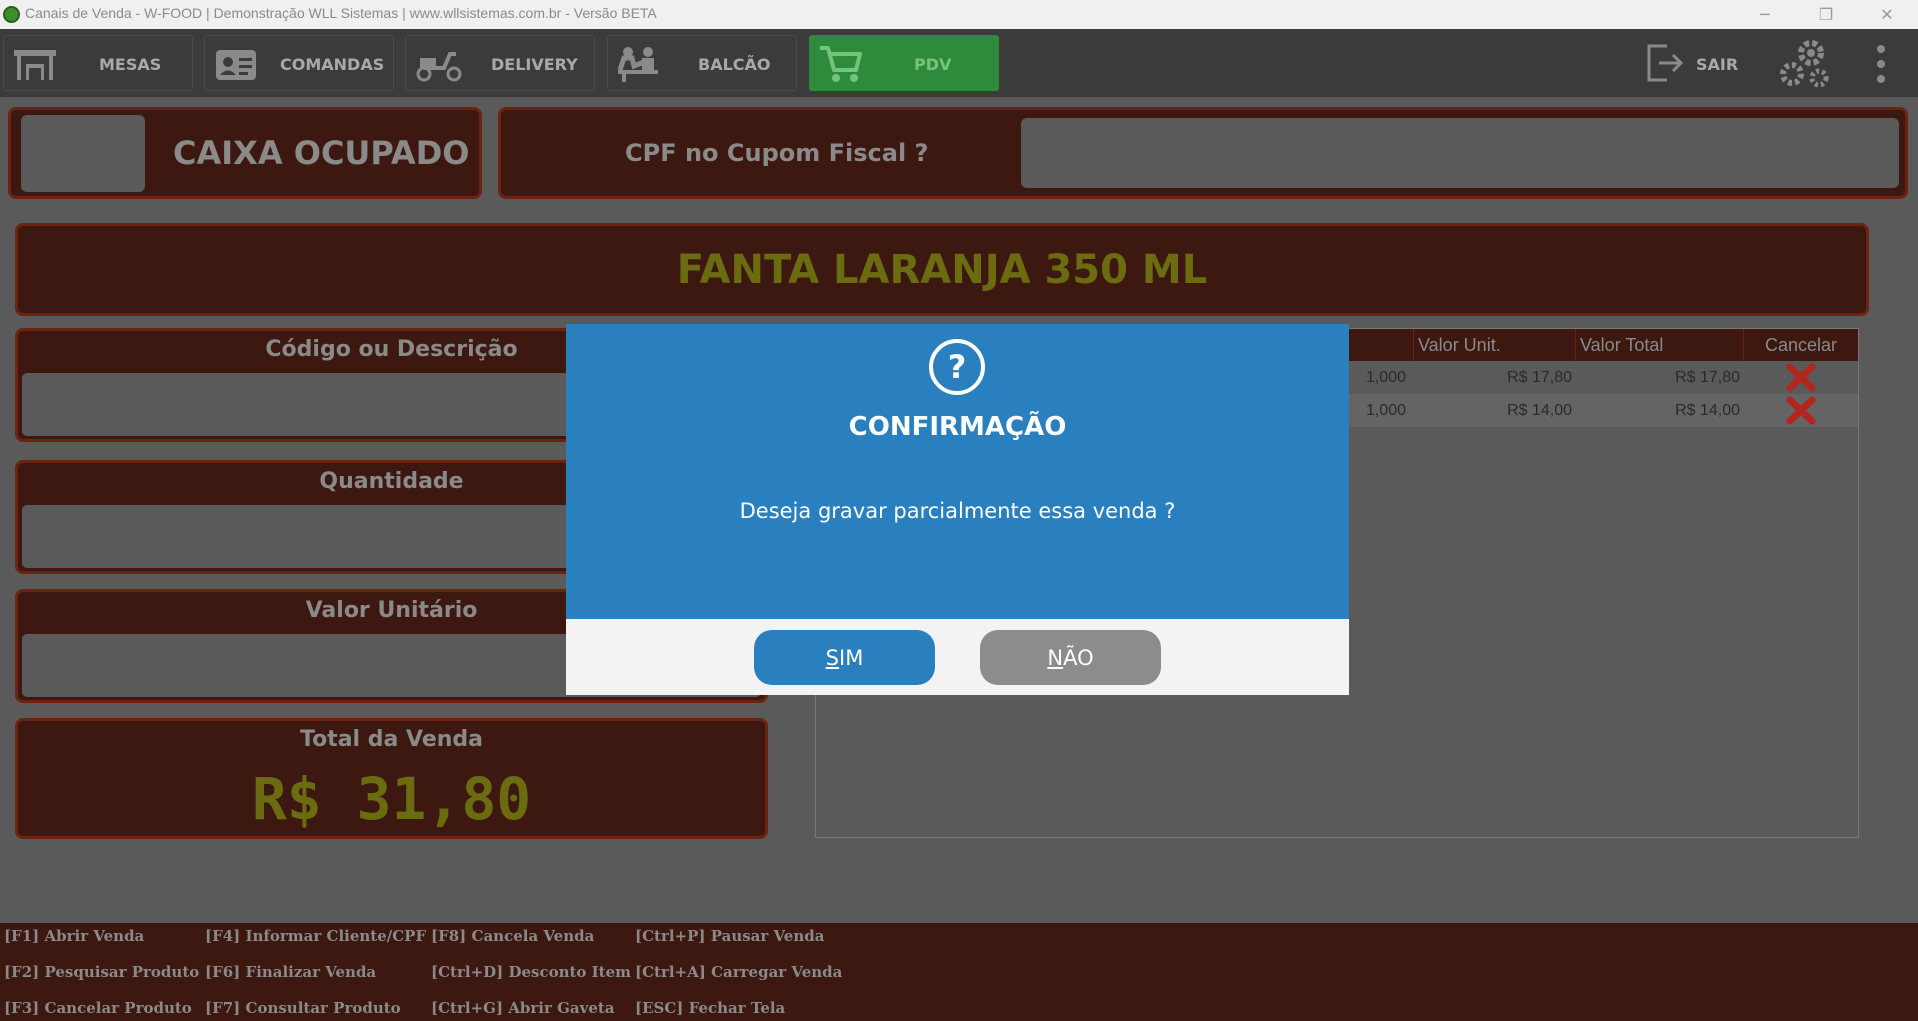 The image size is (1918, 1021). Describe the element at coordinates (841, 64) in the screenshot. I see `cart-icon` at that location.